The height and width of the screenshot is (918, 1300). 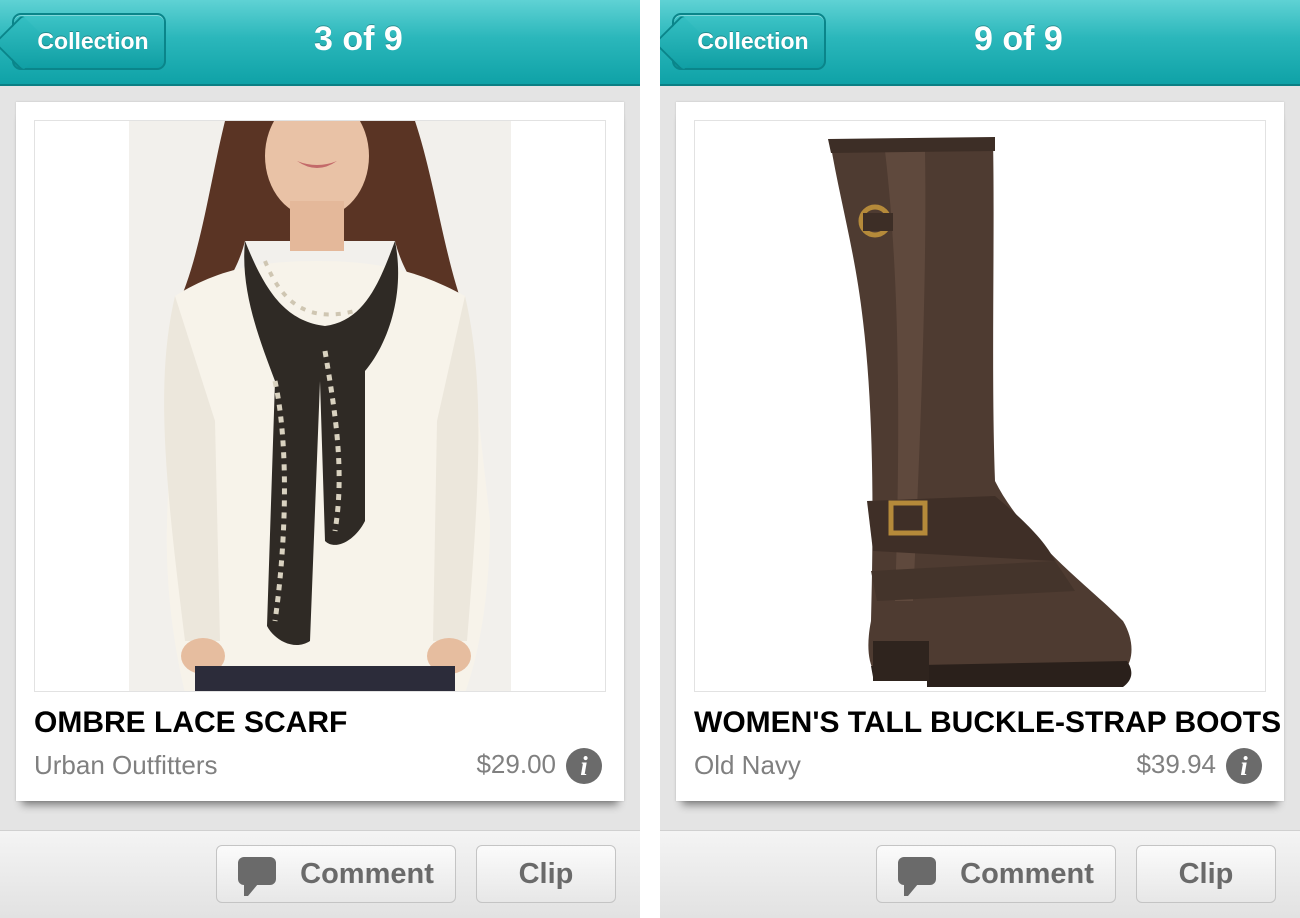 I want to click on navigation-bar: Collection 3 of 9, so click(x=320, y=43).